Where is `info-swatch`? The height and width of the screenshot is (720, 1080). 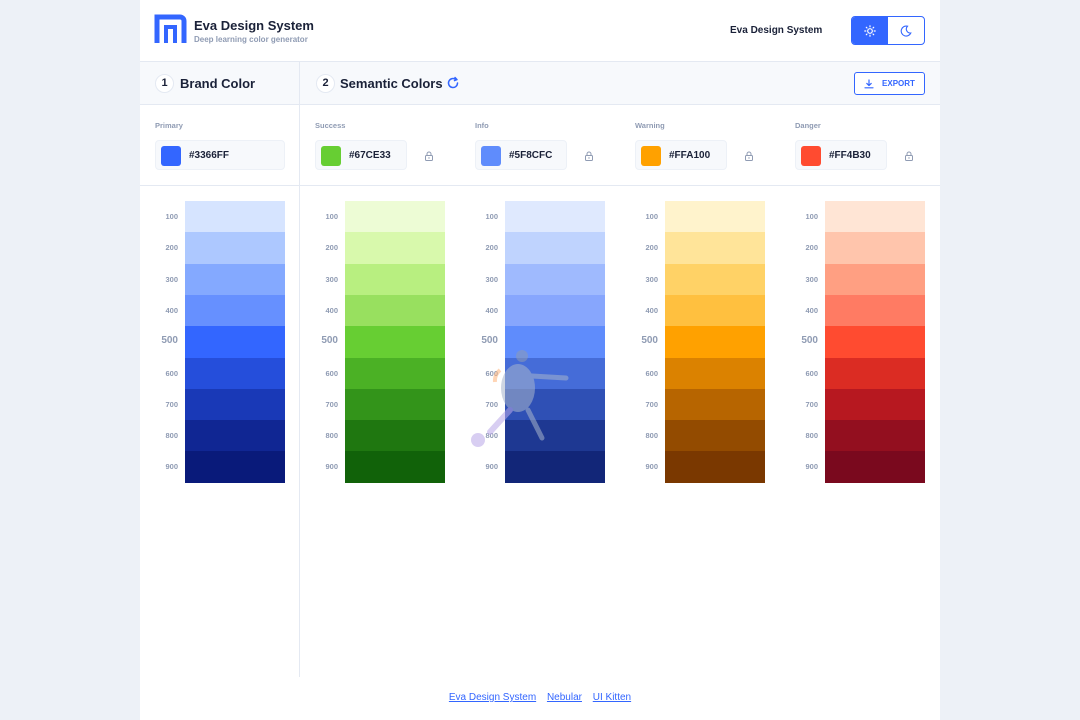
info-swatch is located at coordinates (491, 156).